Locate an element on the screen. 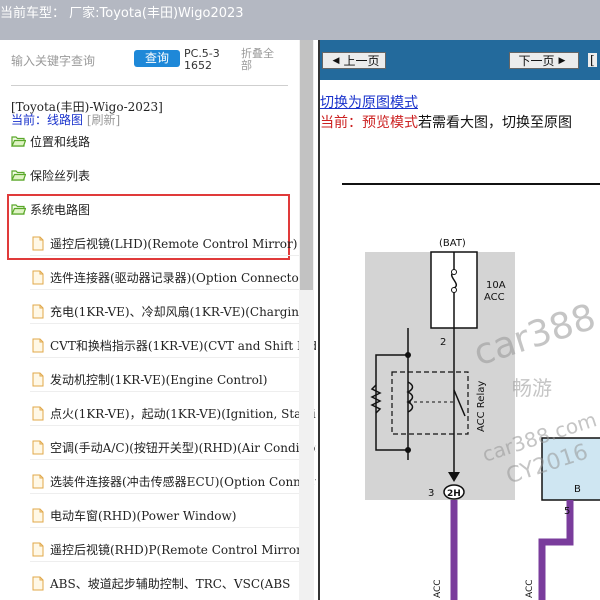 This screenshot has height=600, width=600. tree-item: 空调(手动A/C)(按钮开关型)(RHD)(Air Conditioning is located at coordinates (174, 447).